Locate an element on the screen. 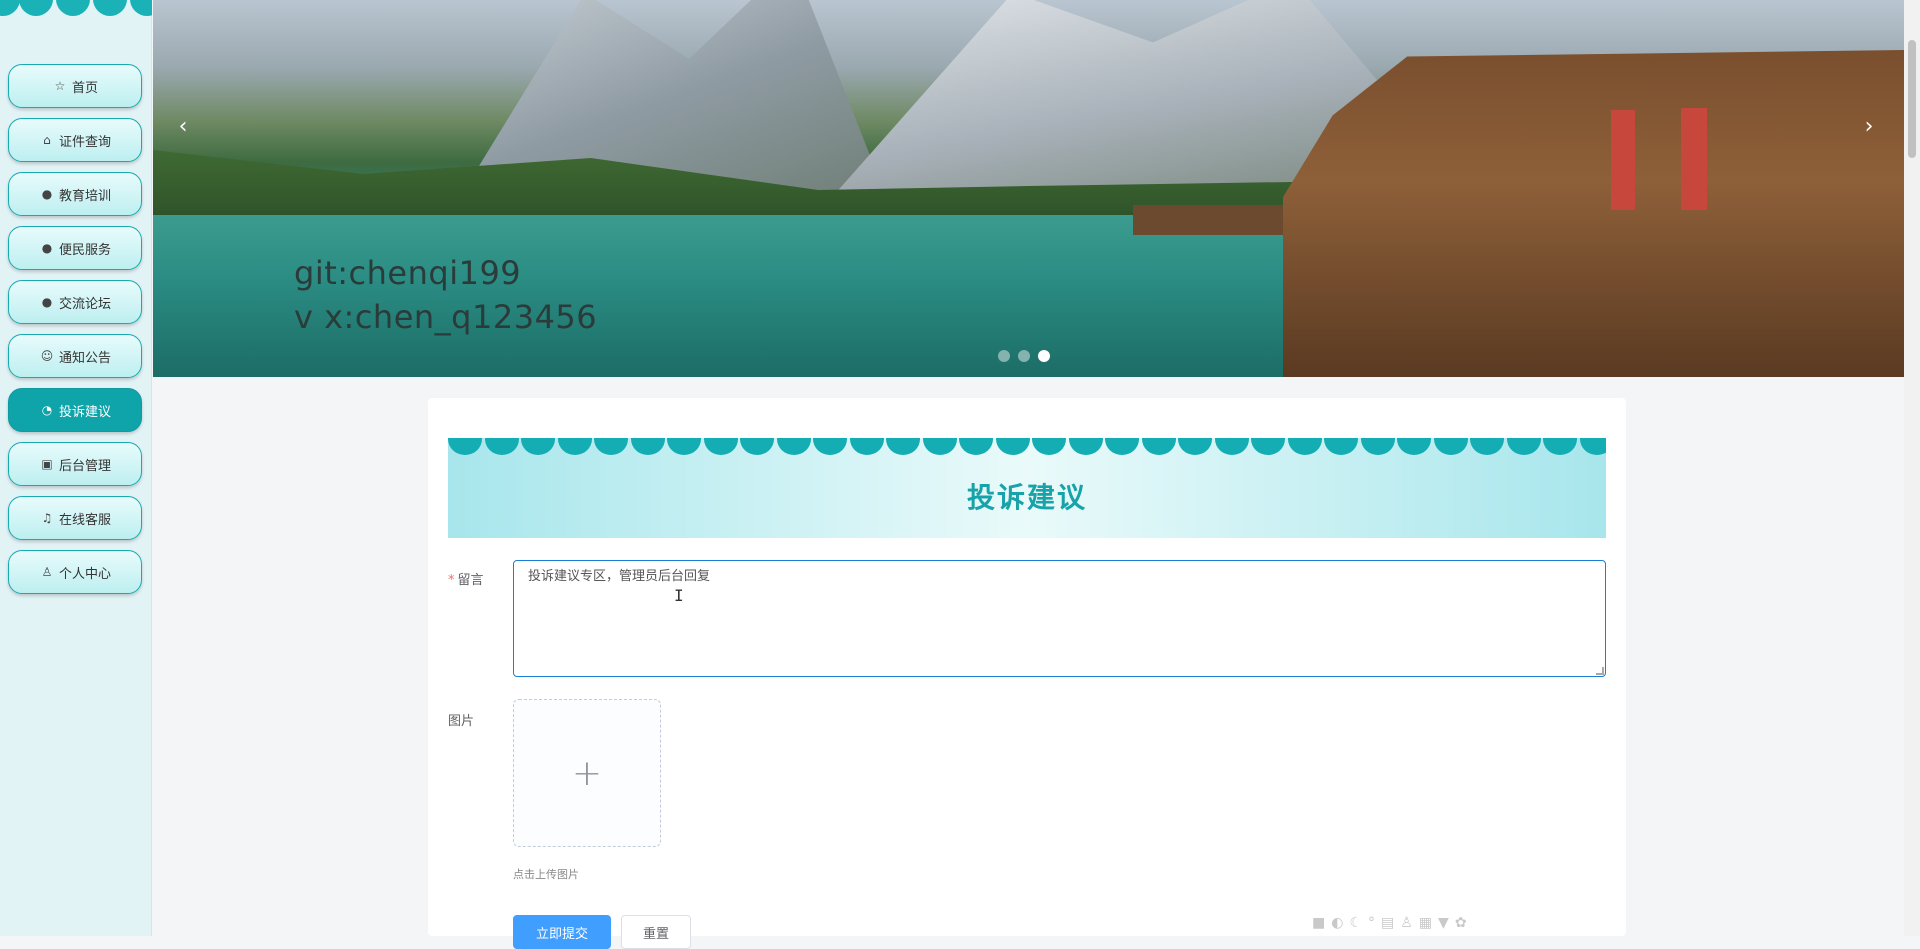 Image resolution: width=1920 pixels, height=949 pixels. title-decoration is located at coordinates (1027, 447).